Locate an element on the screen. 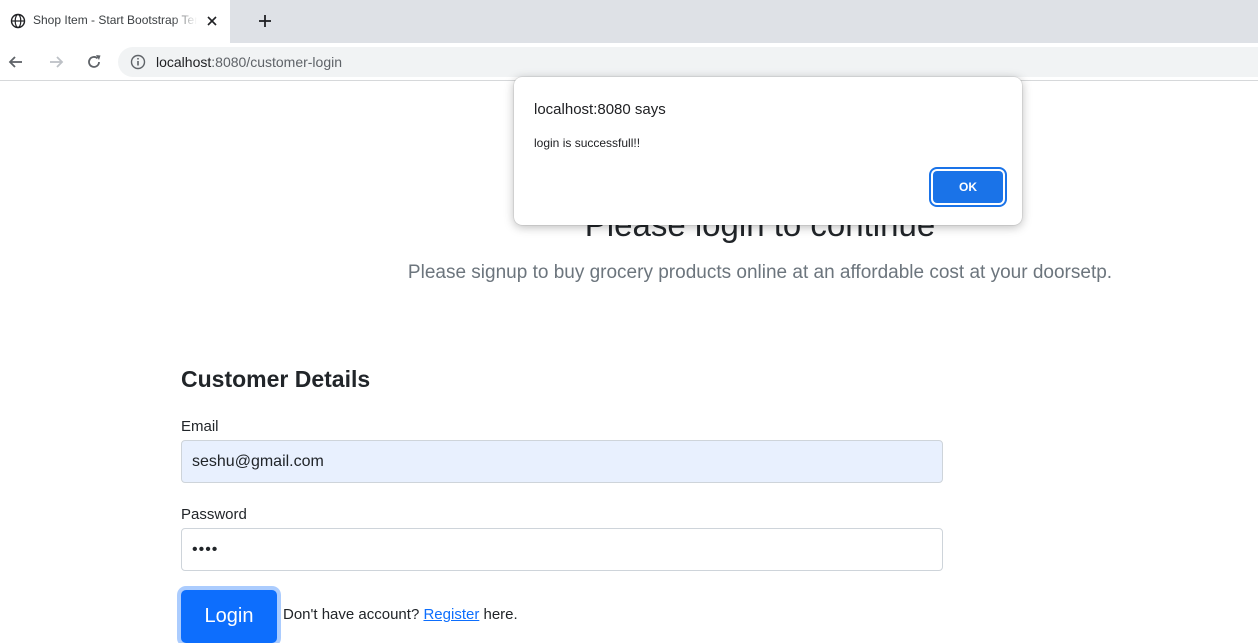  browser-tab: Shop Item - Start Bootstrap Template is located at coordinates (115, 21).